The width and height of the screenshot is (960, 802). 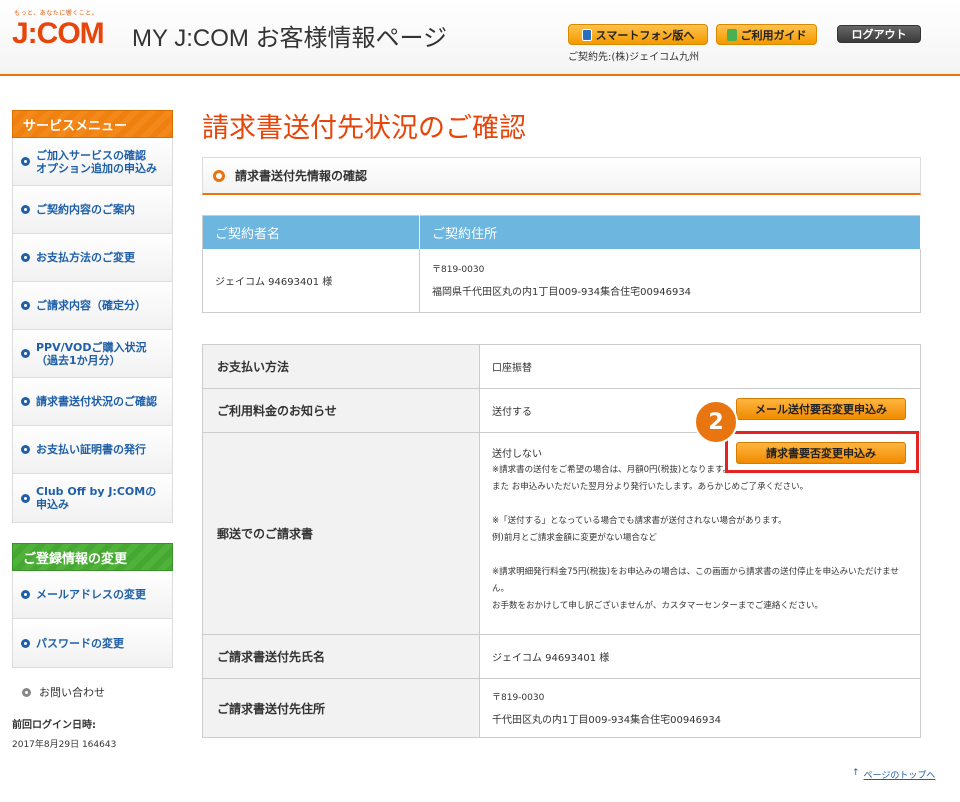 What do you see at coordinates (311, 280) in the screenshot?
I see `contract-name: ジェイコム 94693401 様` at bounding box center [311, 280].